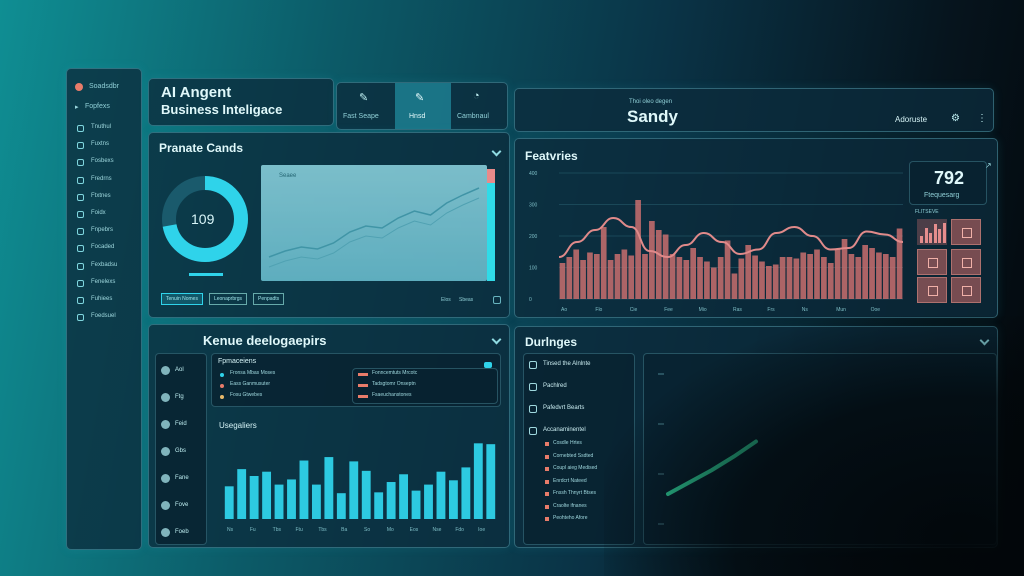  I want to click on device-label: Fane, so click(182, 478).